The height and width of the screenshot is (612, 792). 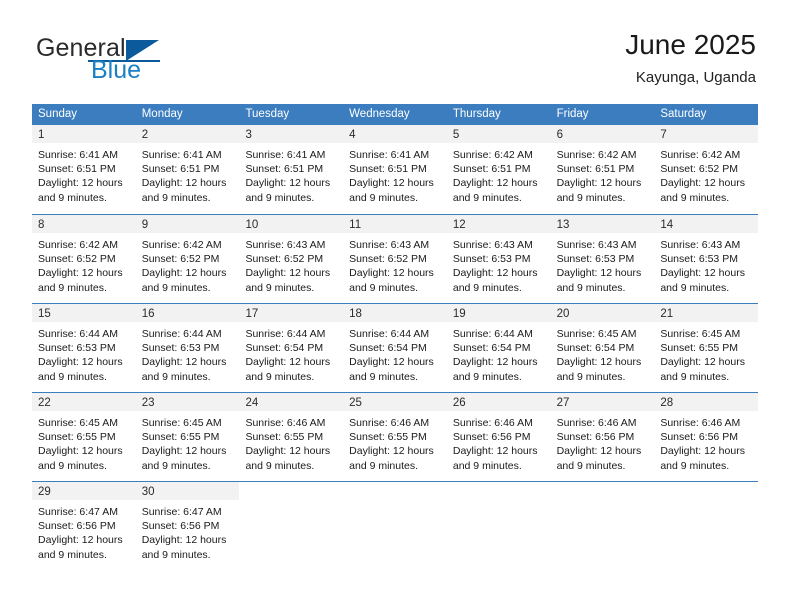 What do you see at coordinates (602, 402) in the screenshot?
I see `day-number-band: 27` at bounding box center [602, 402].